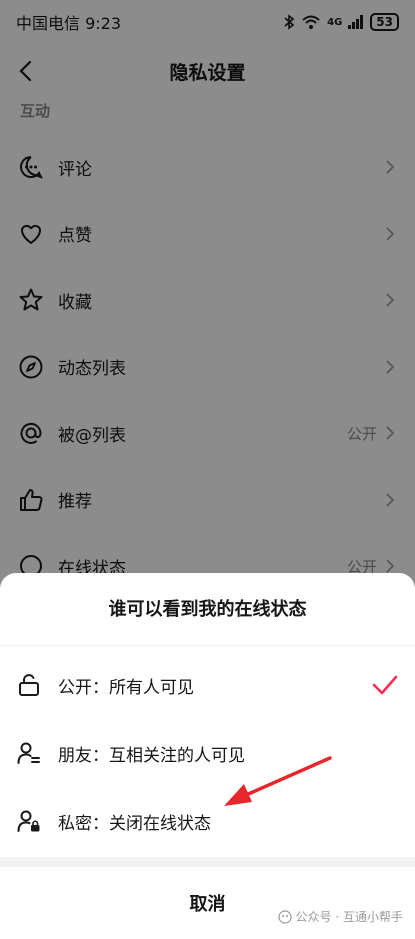  Describe the element at coordinates (29, 685) in the screenshot. I see `unlock-icon` at that location.